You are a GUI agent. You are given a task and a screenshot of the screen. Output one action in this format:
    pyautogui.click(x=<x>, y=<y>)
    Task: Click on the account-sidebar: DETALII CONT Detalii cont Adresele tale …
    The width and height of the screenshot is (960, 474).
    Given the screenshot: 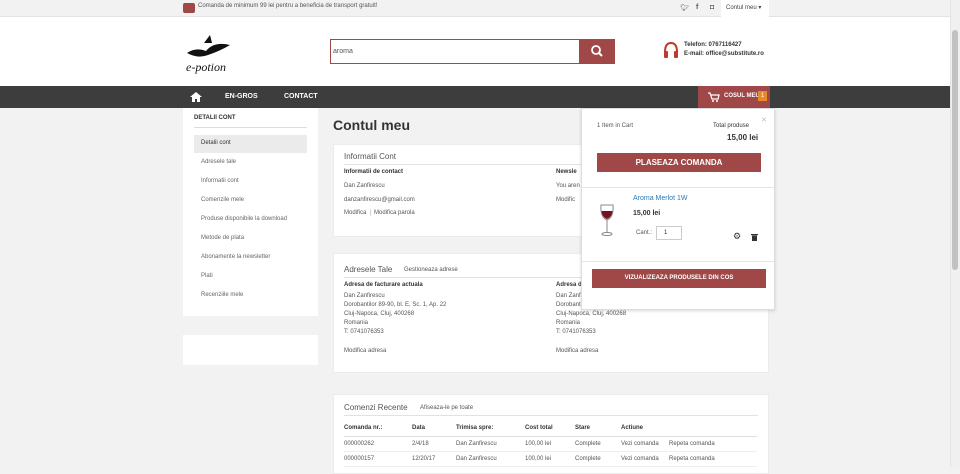 What is the action you would take?
    pyautogui.click(x=250, y=212)
    